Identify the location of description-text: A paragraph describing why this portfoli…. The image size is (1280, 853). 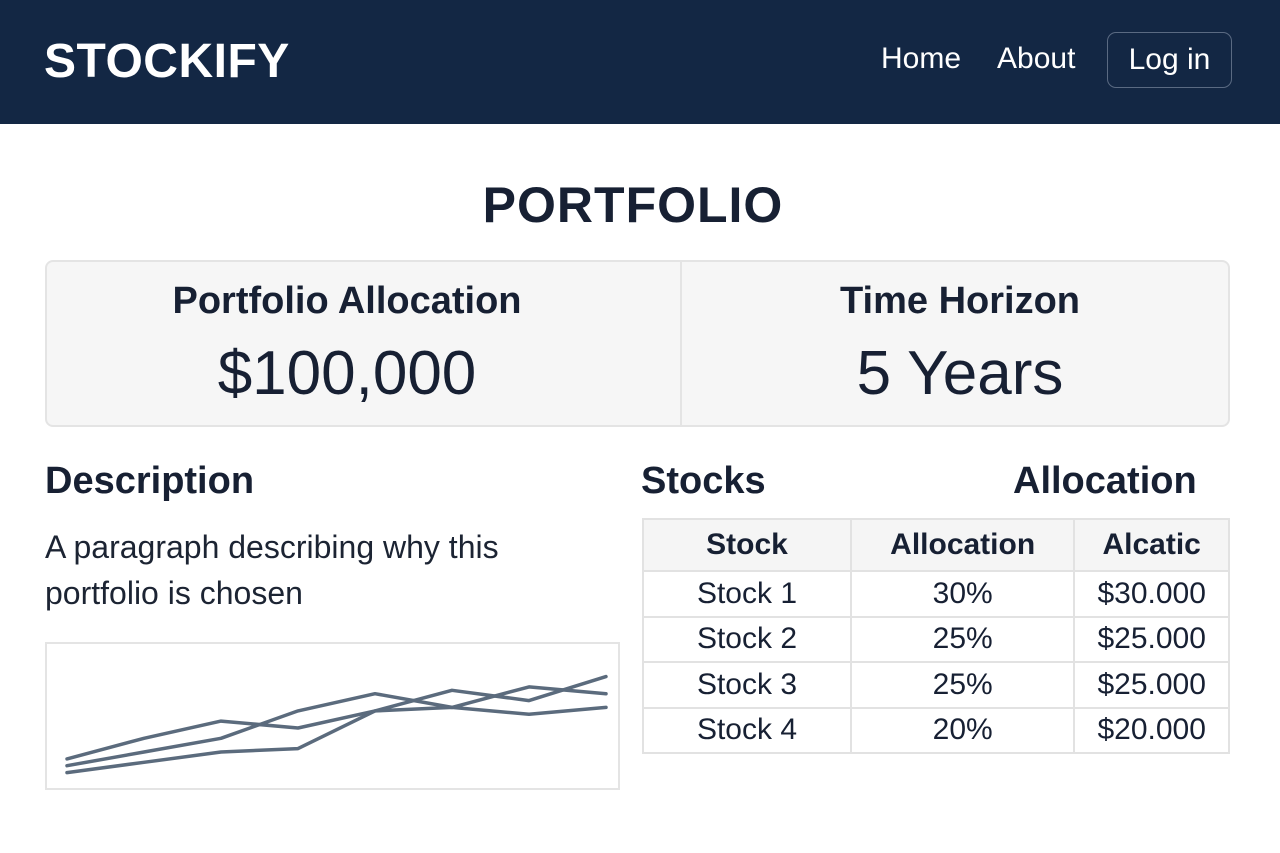
(272, 570).